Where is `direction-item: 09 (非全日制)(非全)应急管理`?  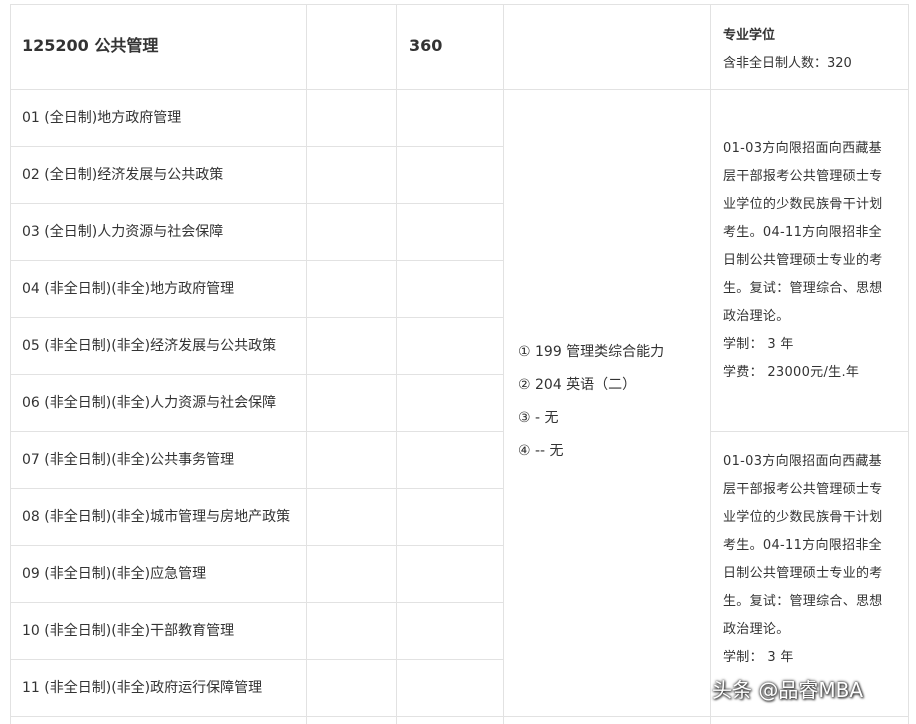 direction-item: 09 (非全日制)(非全)应急管理 is located at coordinates (114, 574).